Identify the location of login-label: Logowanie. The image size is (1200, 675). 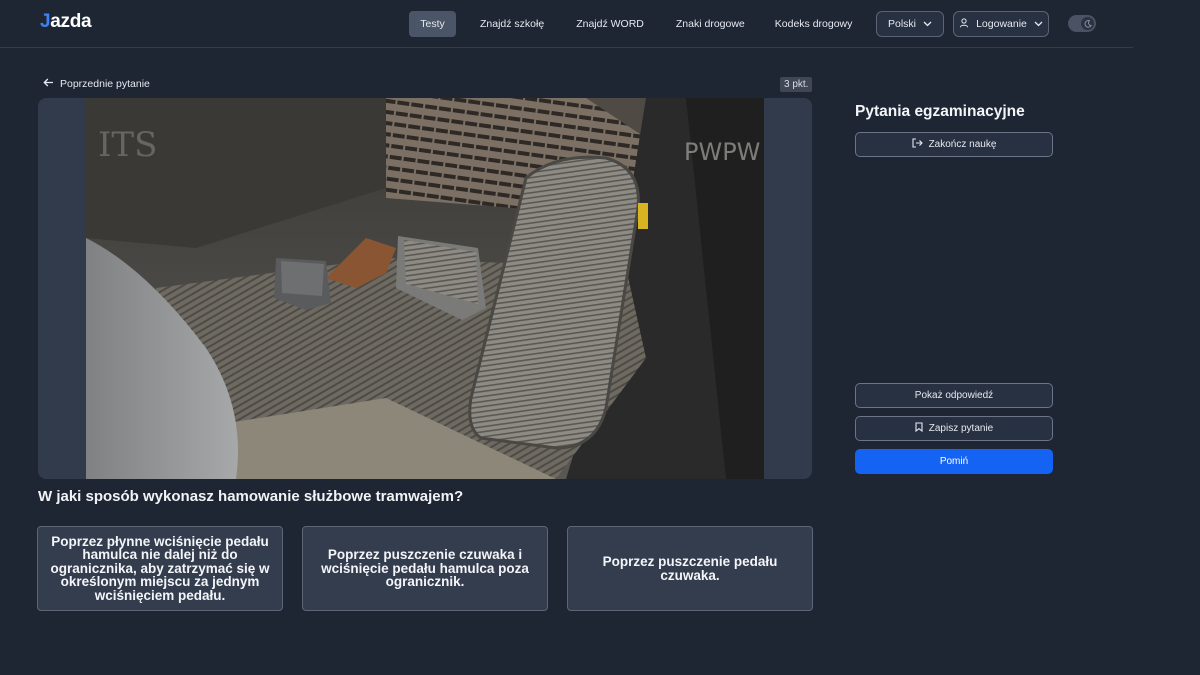
(1001, 24).